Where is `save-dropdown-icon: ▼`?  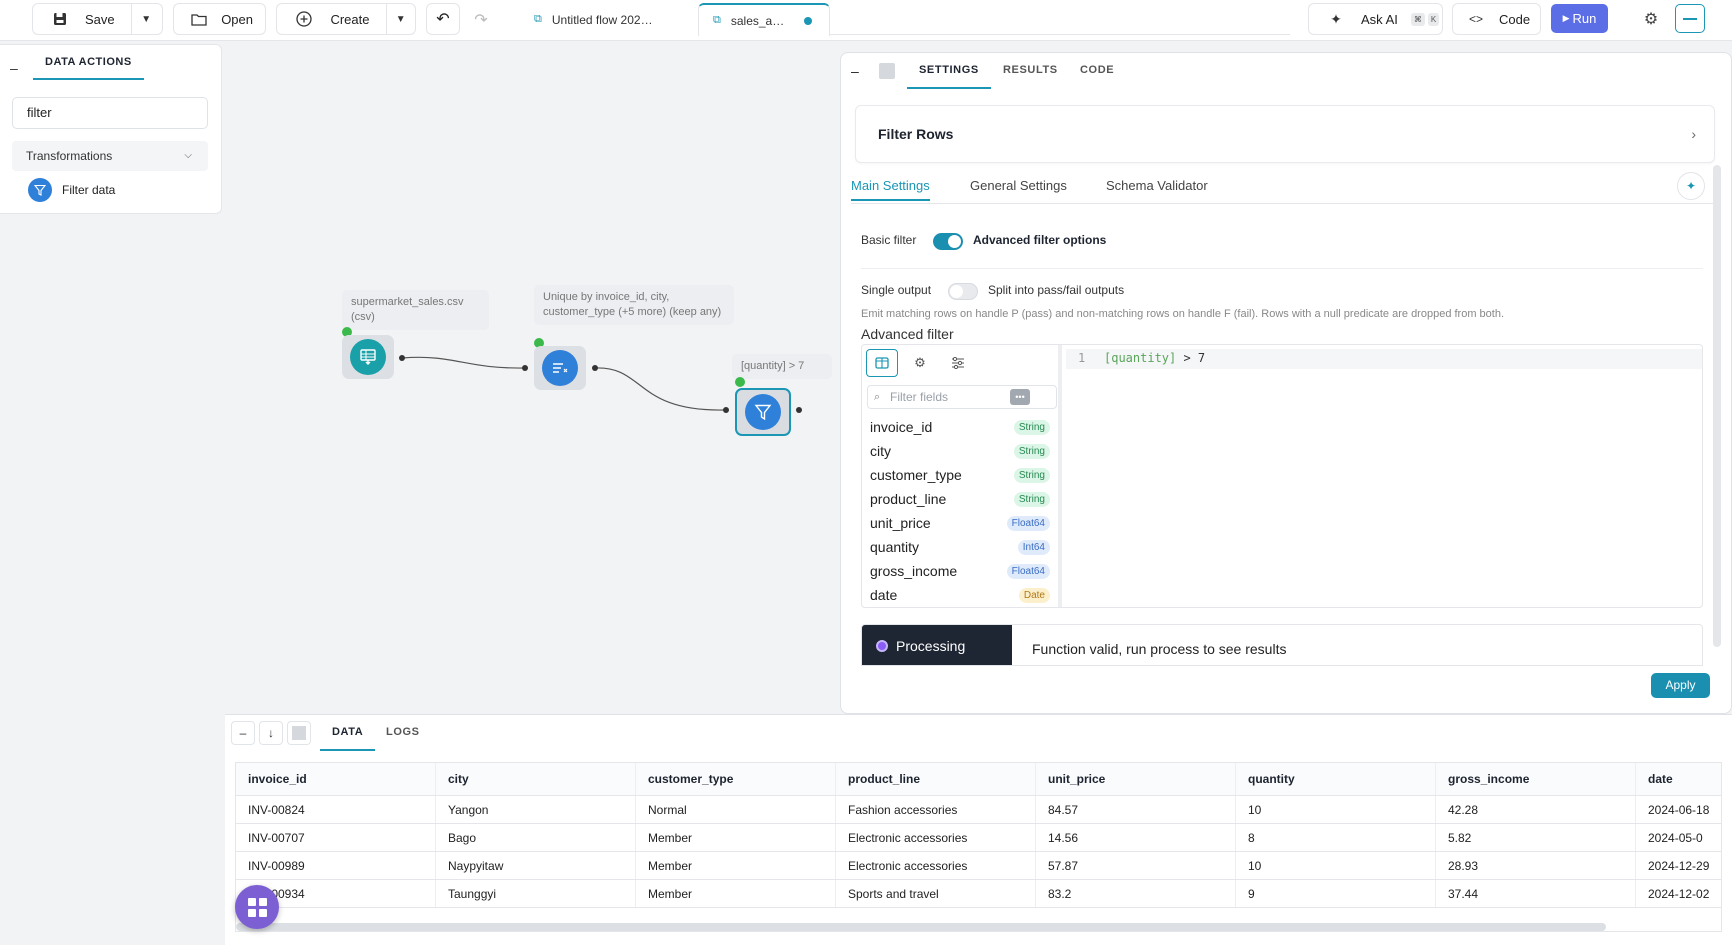 save-dropdown-icon: ▼ is located at coordinates (145, 19).